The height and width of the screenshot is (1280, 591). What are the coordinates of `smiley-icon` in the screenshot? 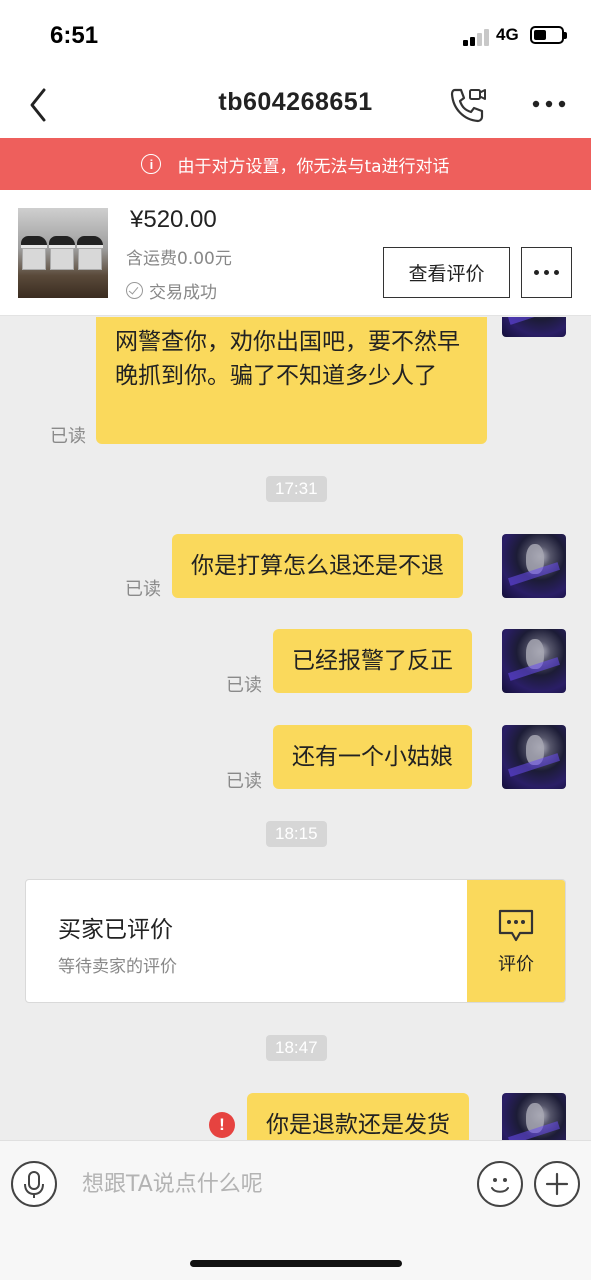 It's located at (500, 1185).